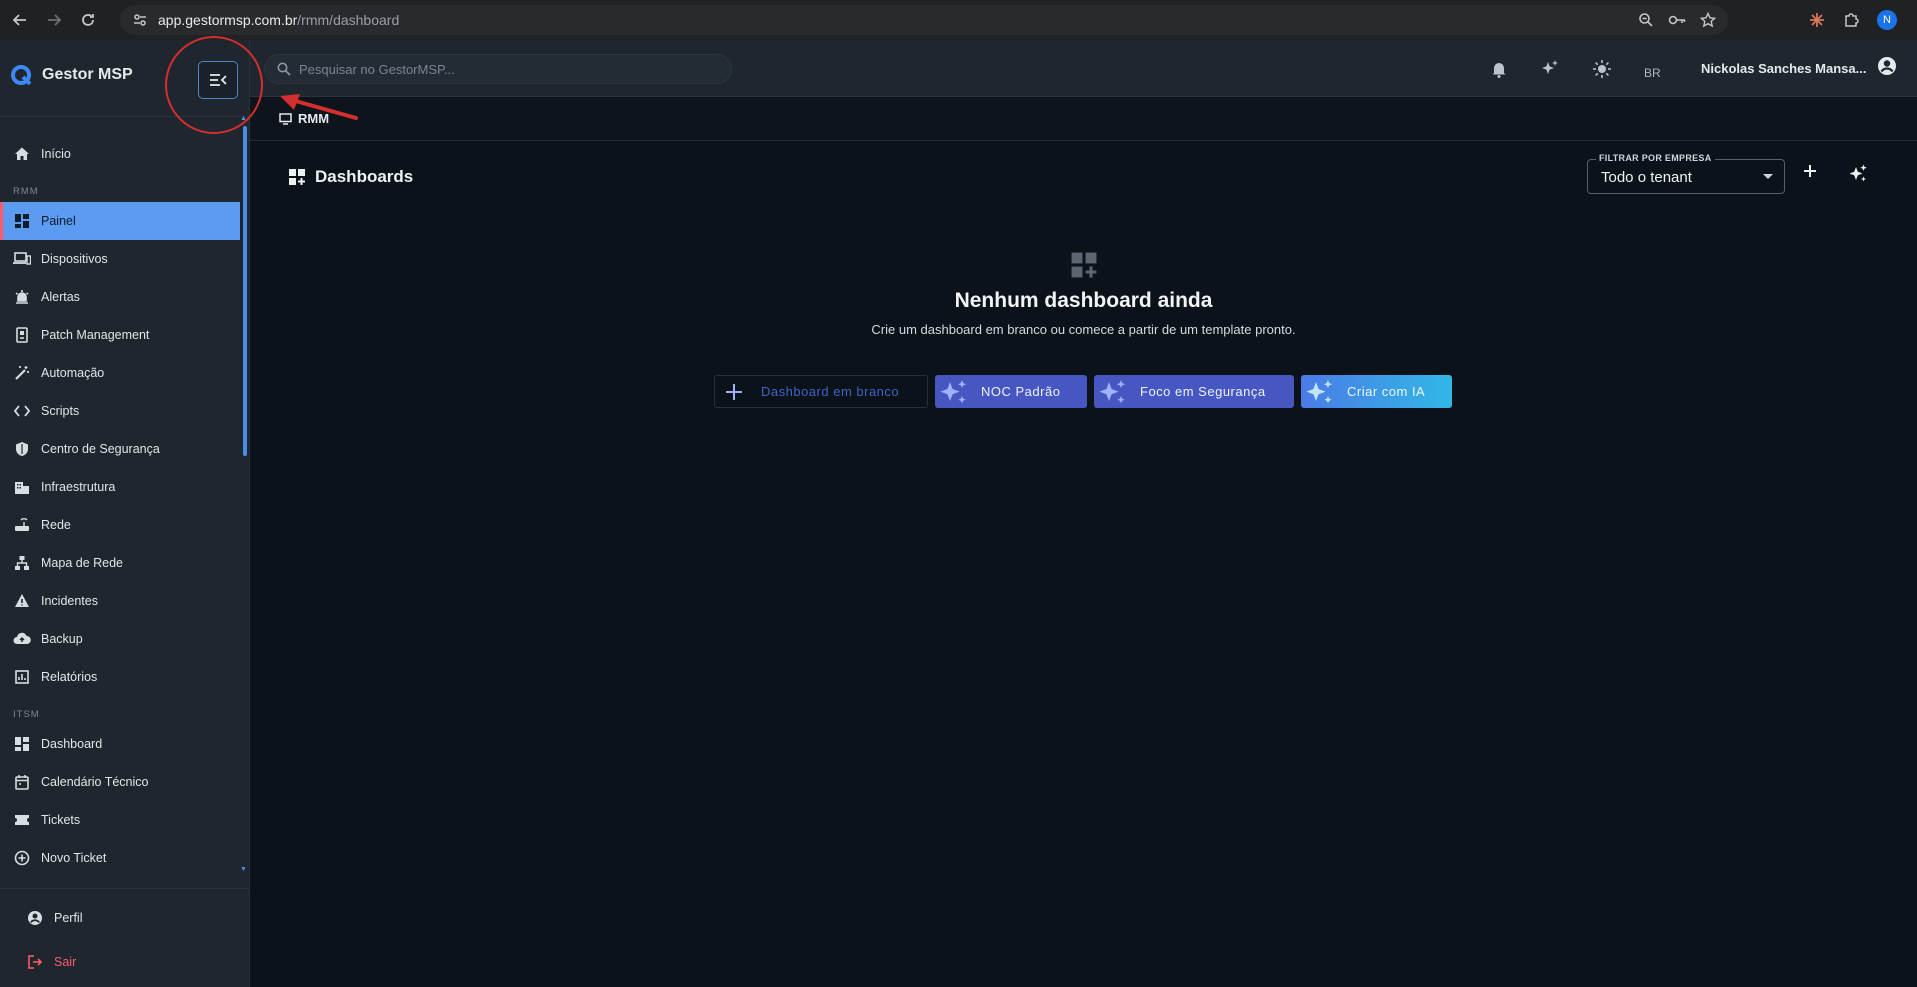 The image size is (1917, 987). Describe the element at coordinates (71, 75) in the screenshot. I see `brand: Gestor MSP` at that location.